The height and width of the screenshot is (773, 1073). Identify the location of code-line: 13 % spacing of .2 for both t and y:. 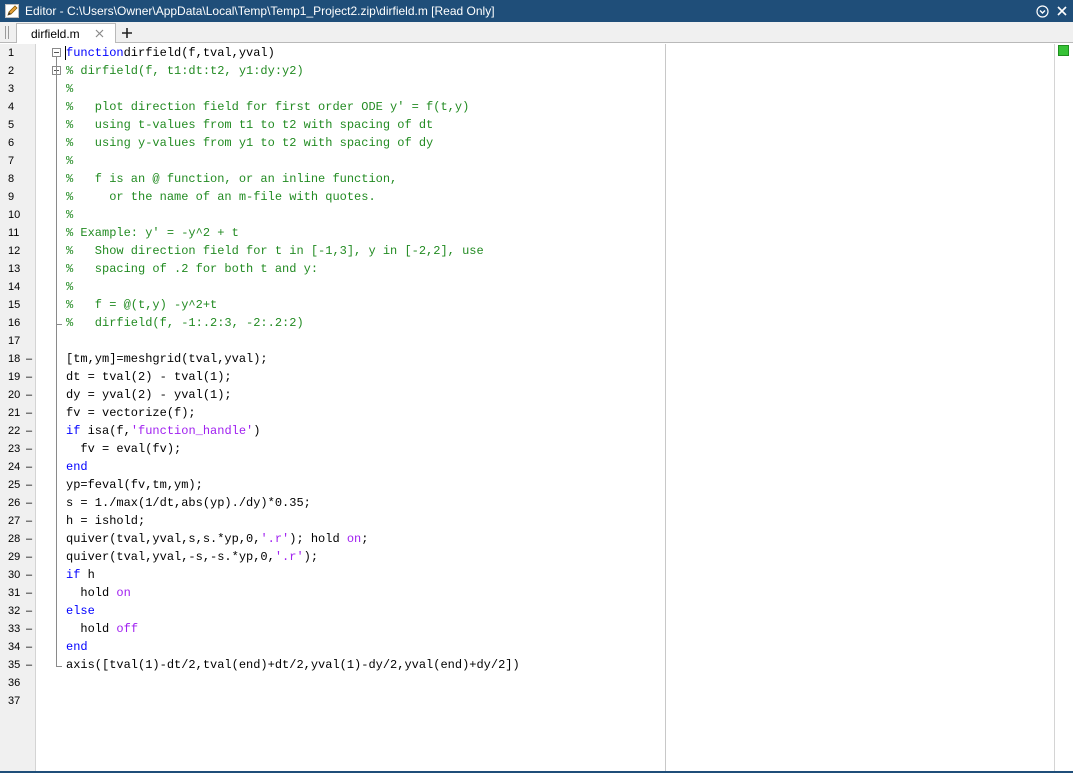
(527, 269).